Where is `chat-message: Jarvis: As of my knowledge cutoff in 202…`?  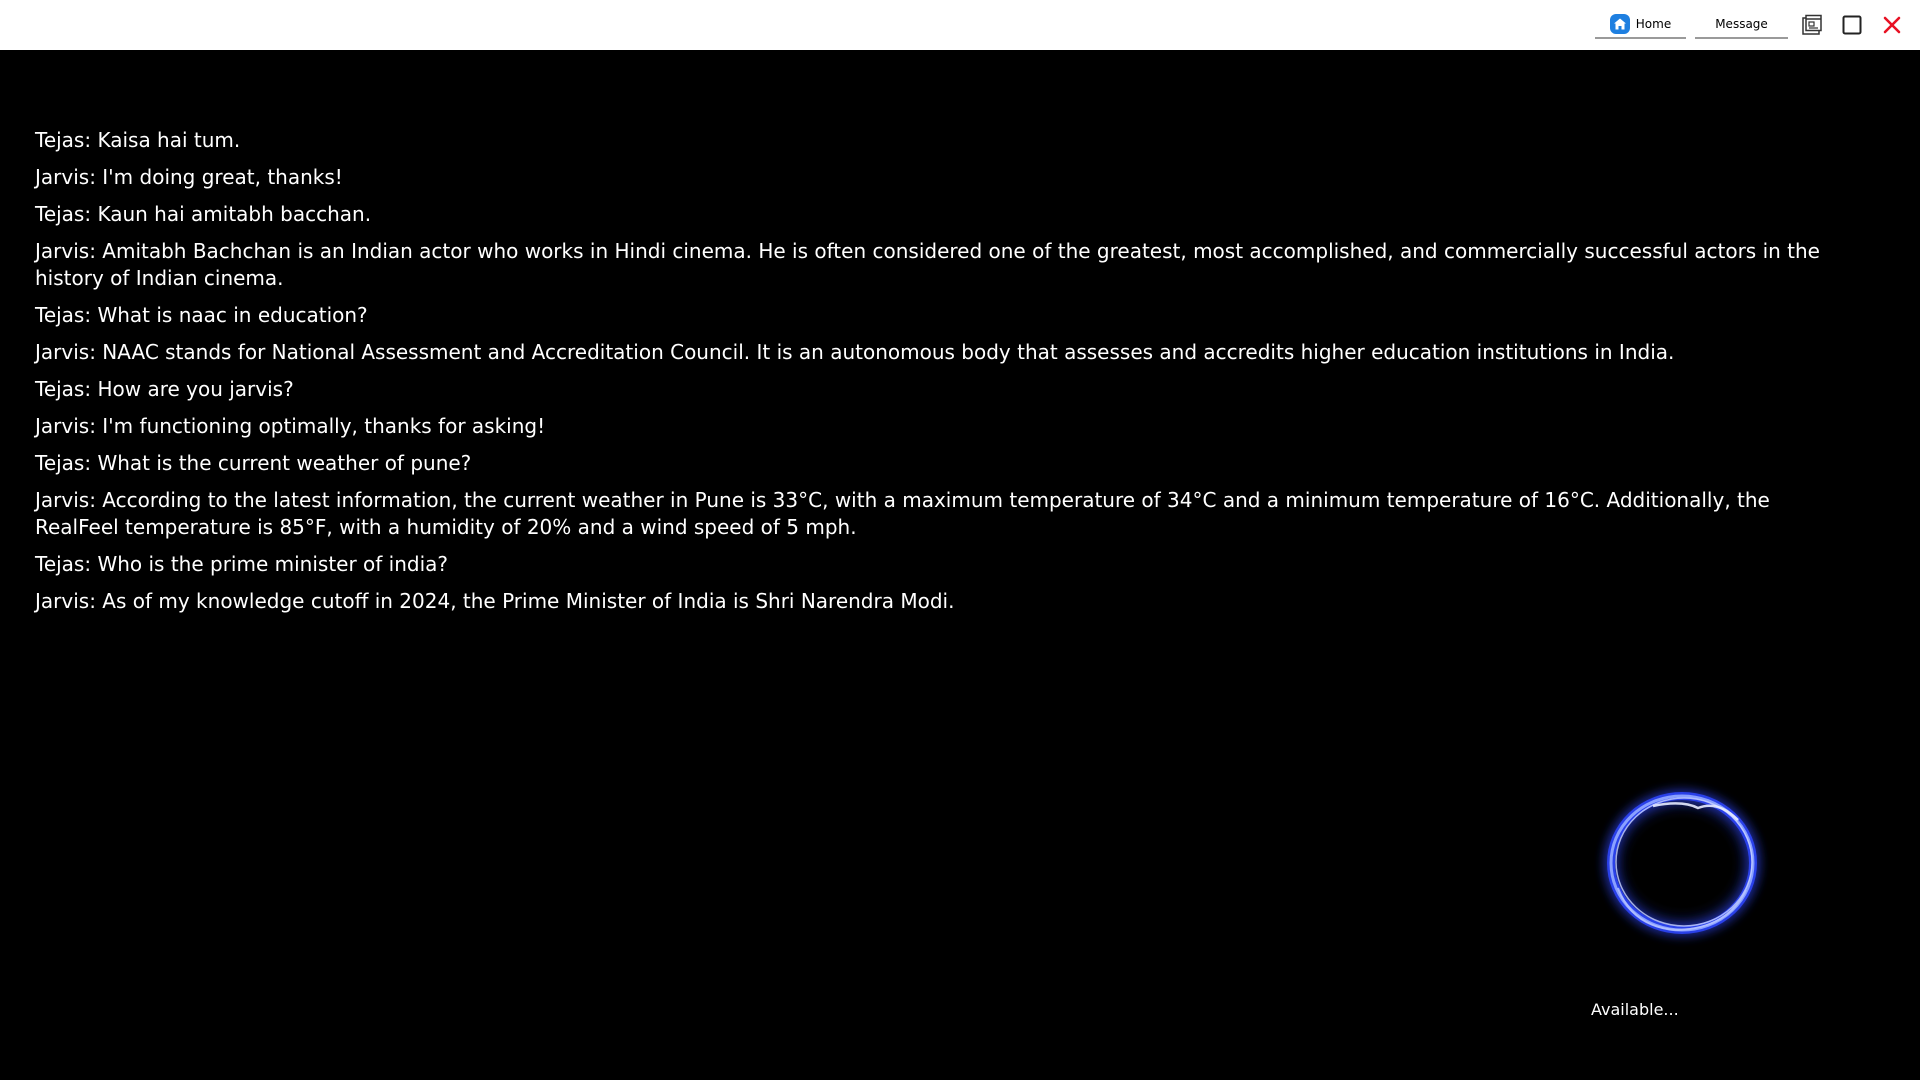 chat-message: Jarvis: As of my knowledge cutoff in 202… is located at coordinates (495, 601).